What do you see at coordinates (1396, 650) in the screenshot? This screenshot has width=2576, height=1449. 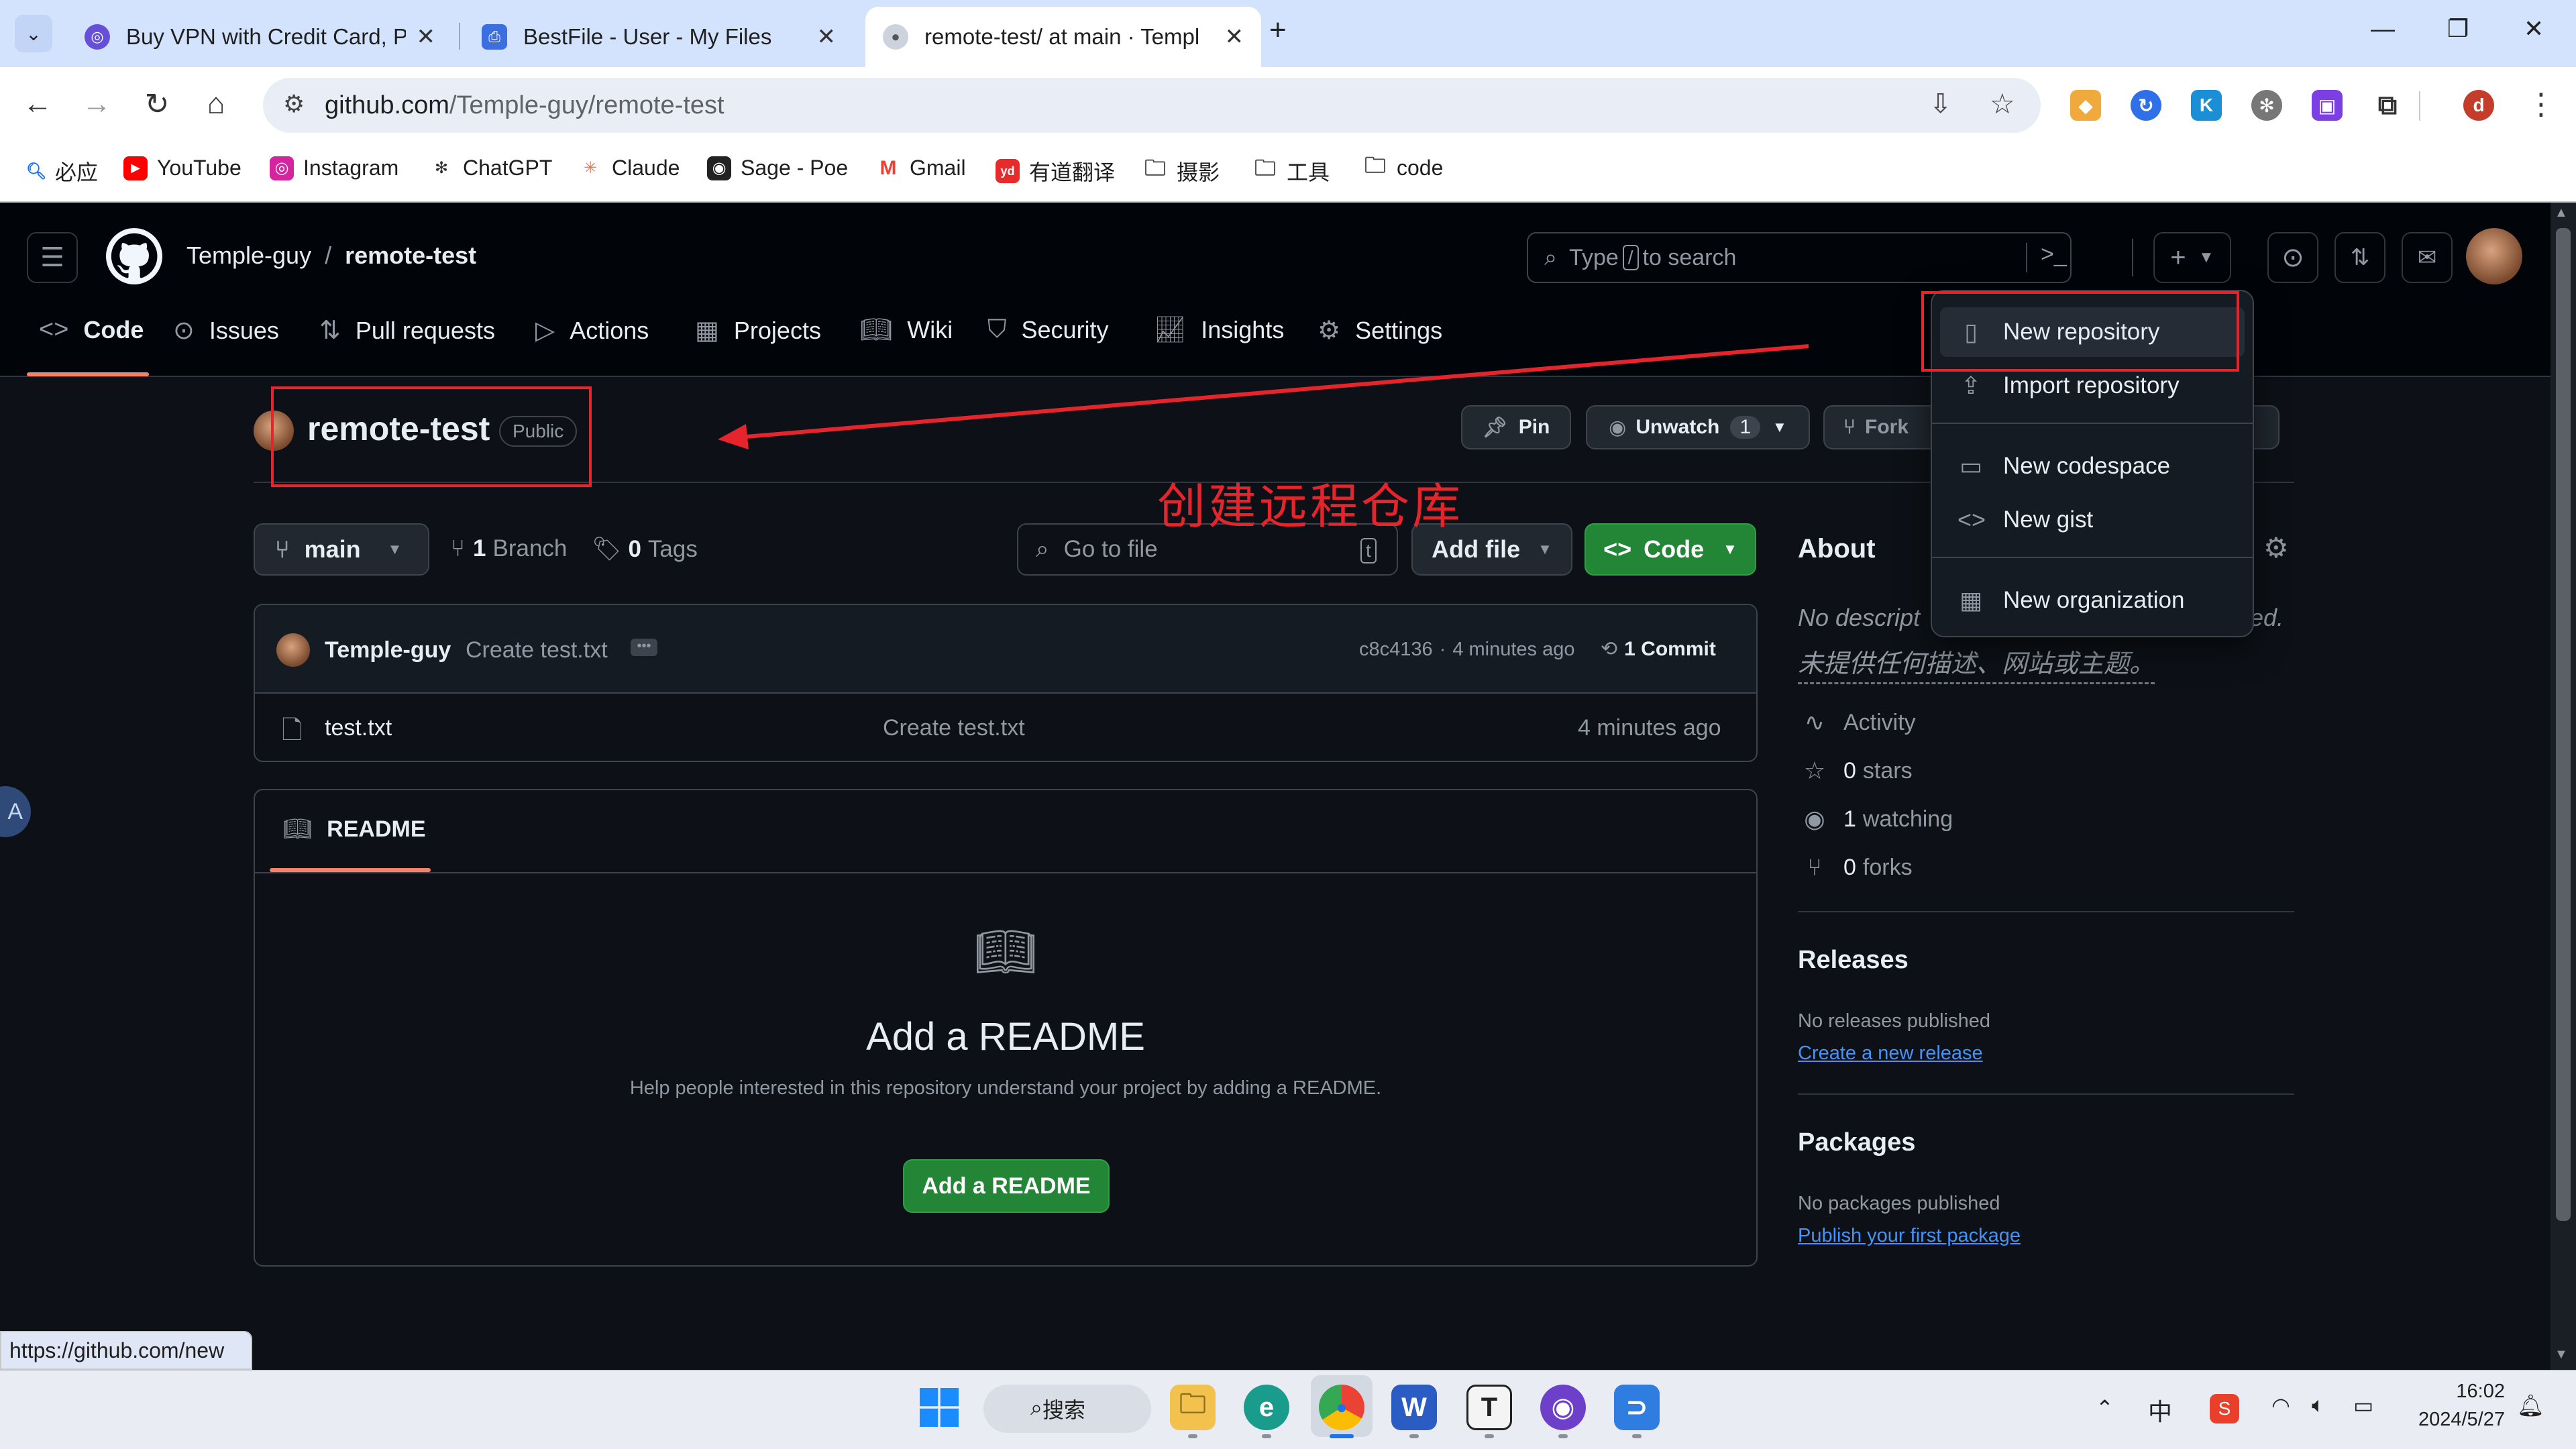 I see `commit-hash: c8c4136` at bounding box center [1396, 650].